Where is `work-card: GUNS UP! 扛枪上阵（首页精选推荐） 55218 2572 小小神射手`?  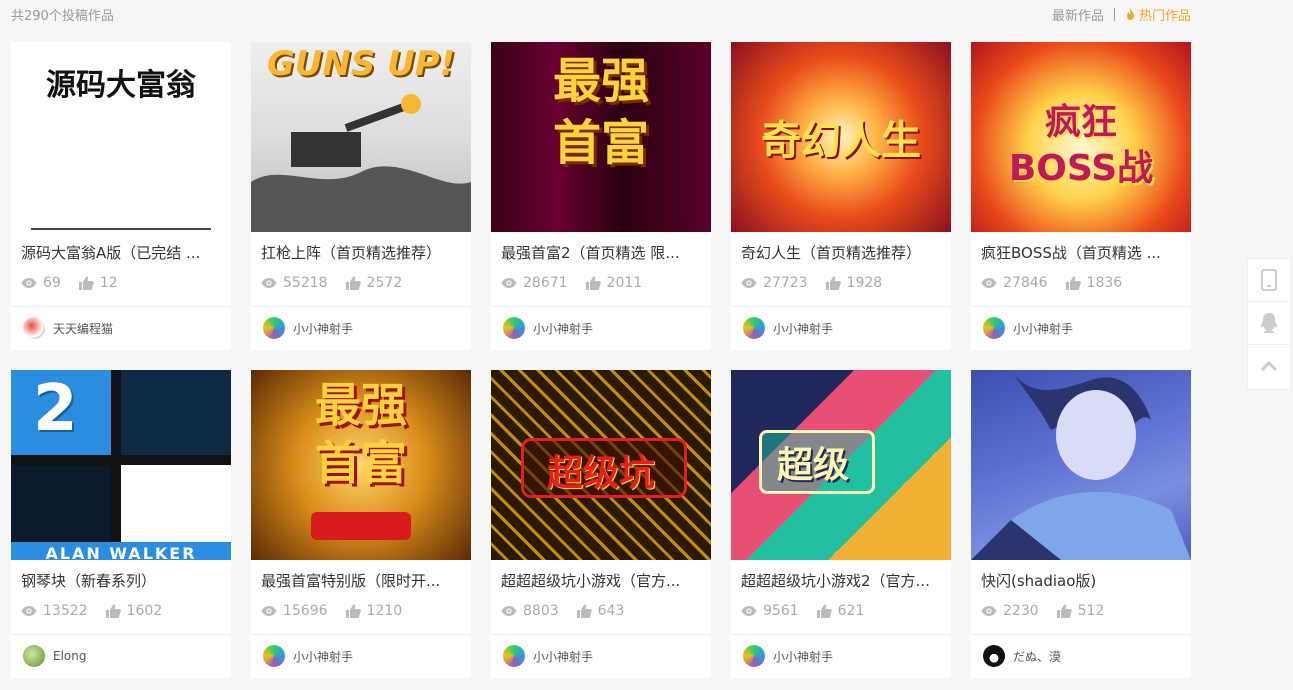 work-card: GUNS UP! 扛枪上阵（首页精选推荐） 55218 2572 小小神射手 is located at coordinates (361, 196).